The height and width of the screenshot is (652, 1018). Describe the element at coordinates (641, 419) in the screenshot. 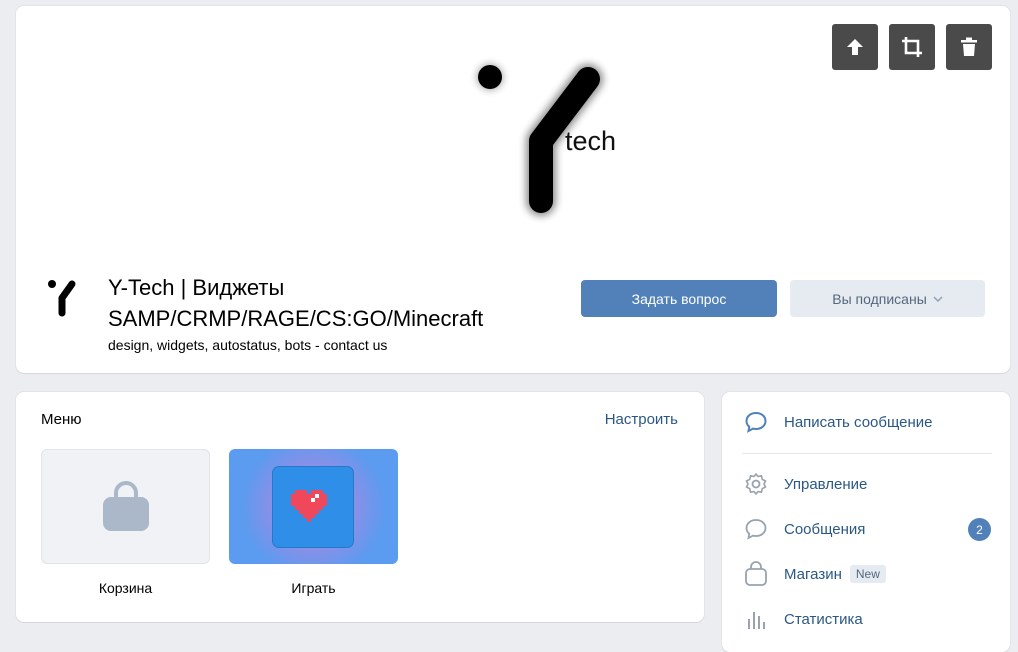

I see `menu-configure-link: Настроить` at that location.